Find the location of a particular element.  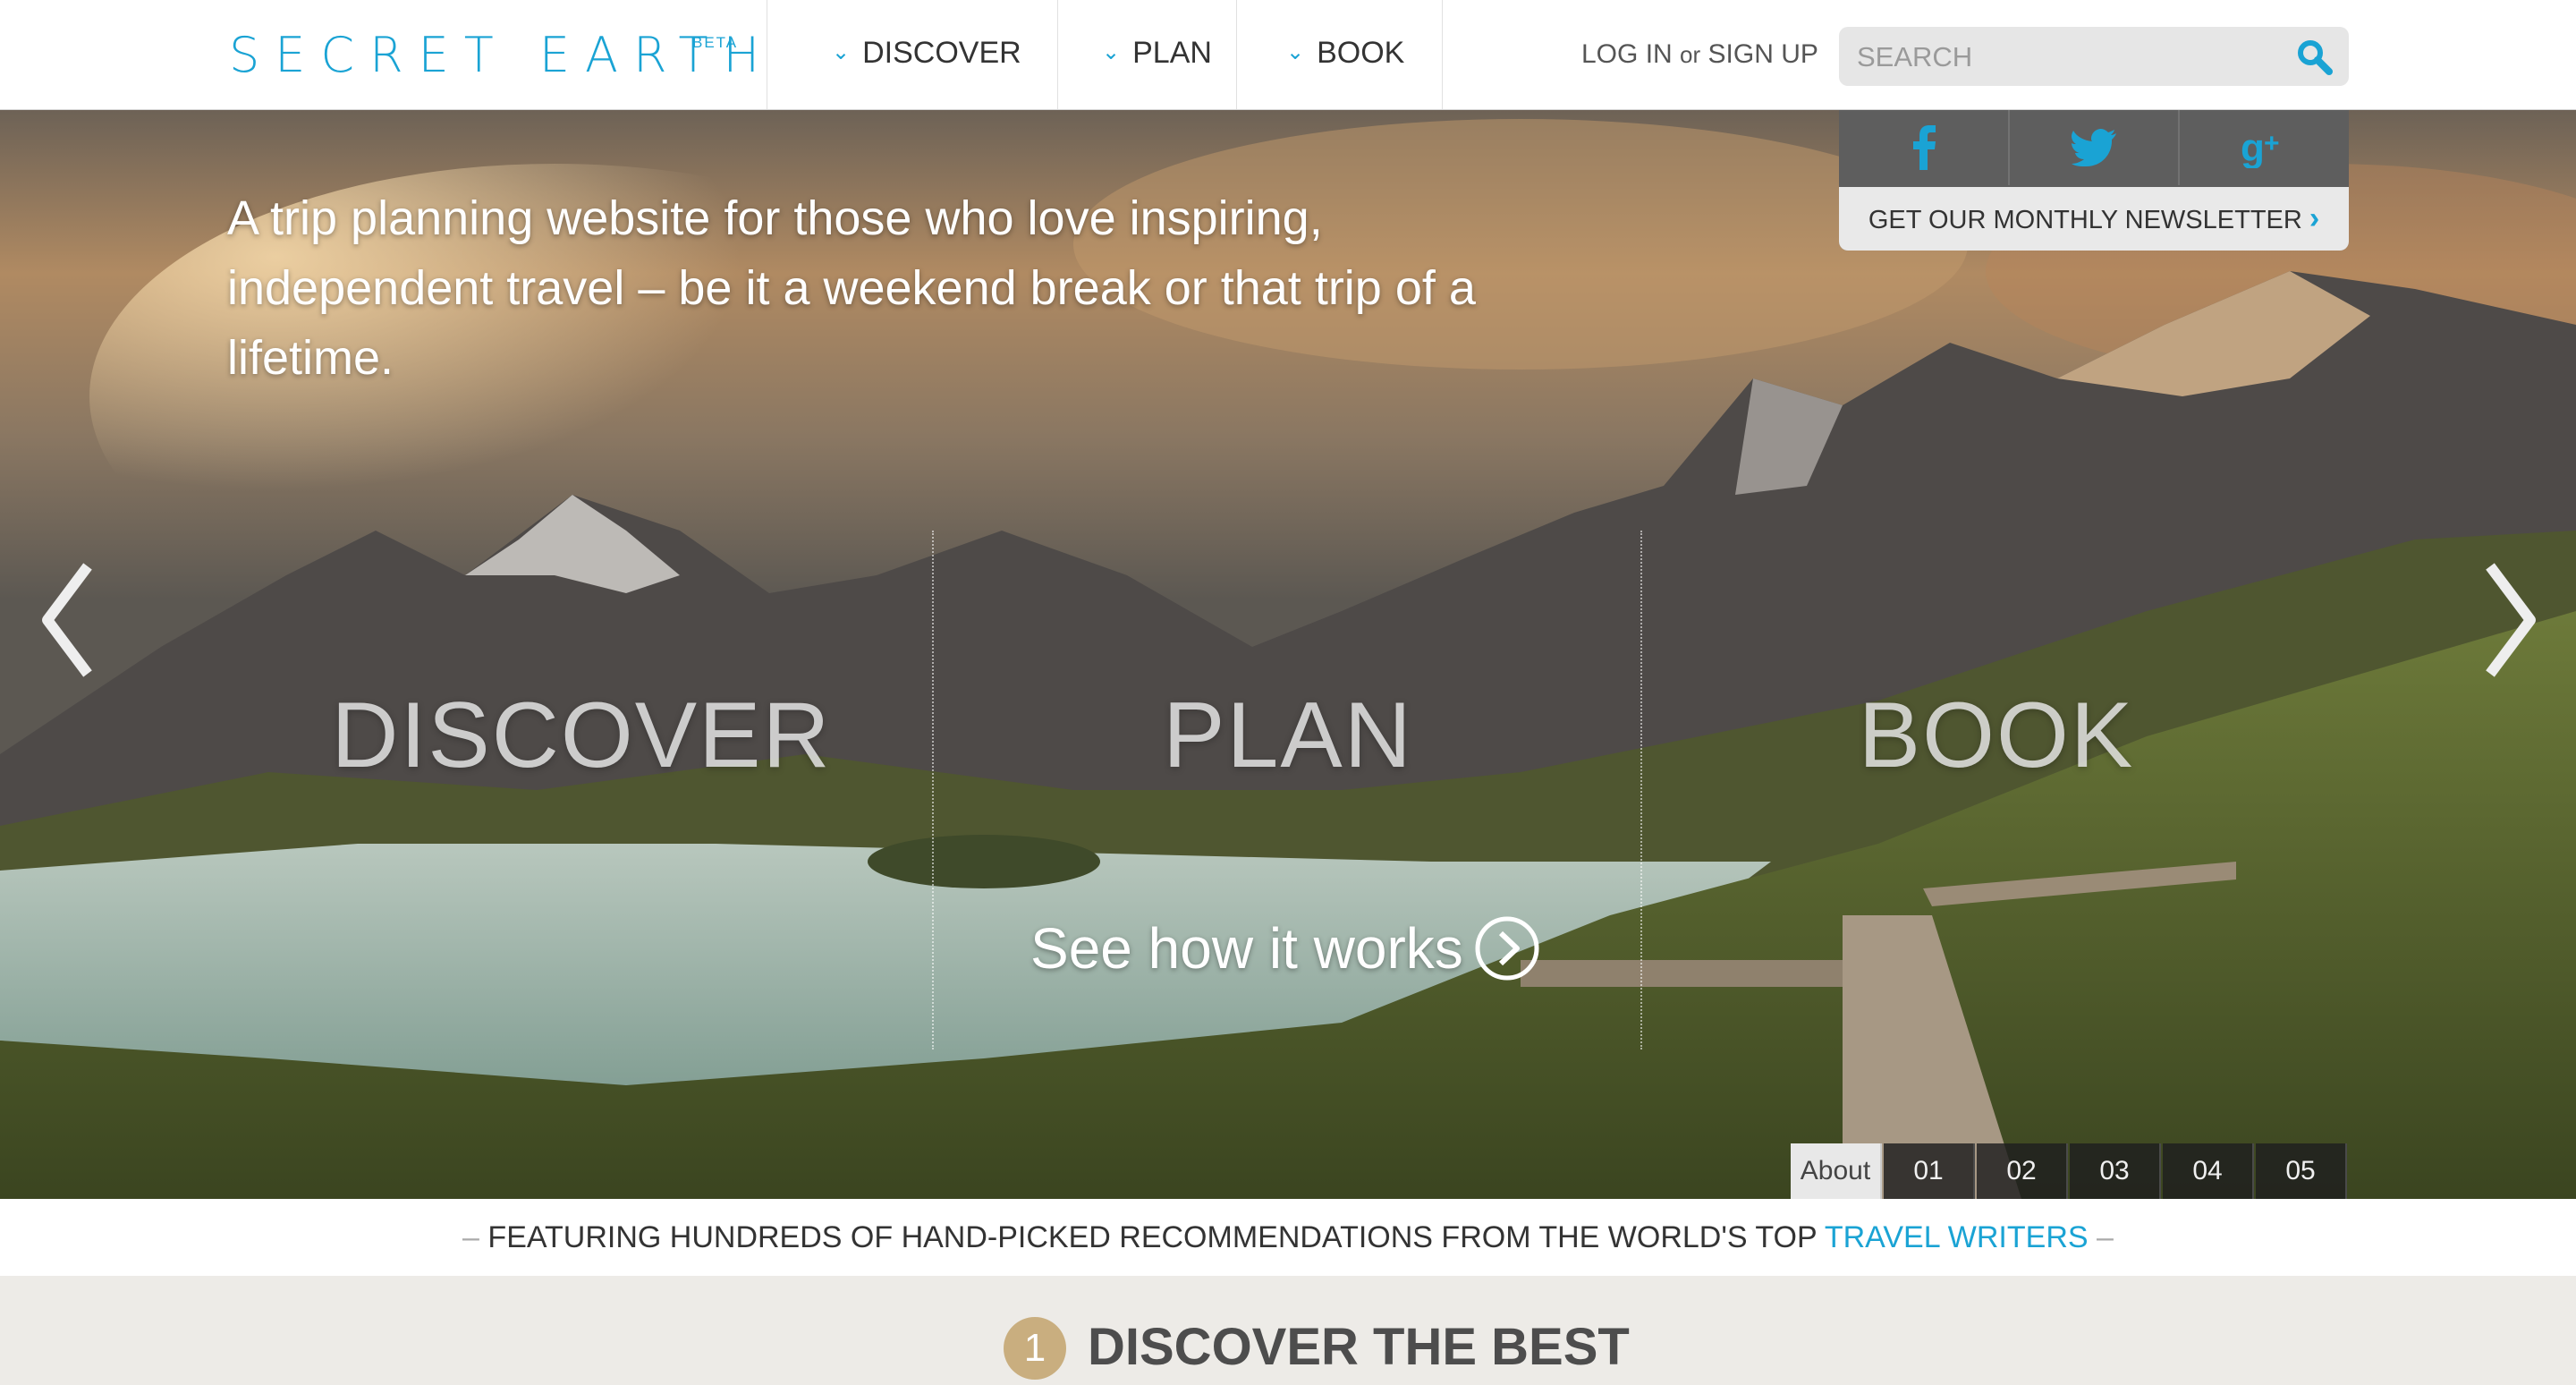

search-box is located at coordinates (2094, 56).